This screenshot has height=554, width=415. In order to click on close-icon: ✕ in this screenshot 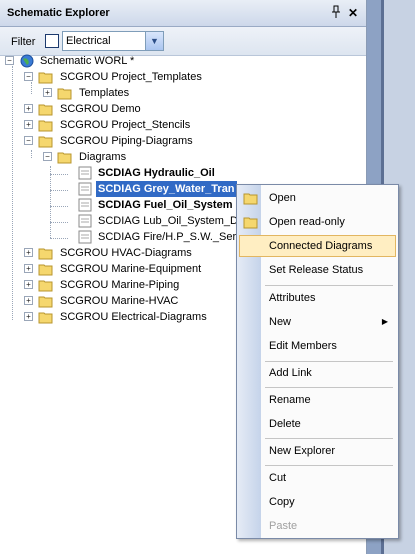, I will do `click(353, 13)`.